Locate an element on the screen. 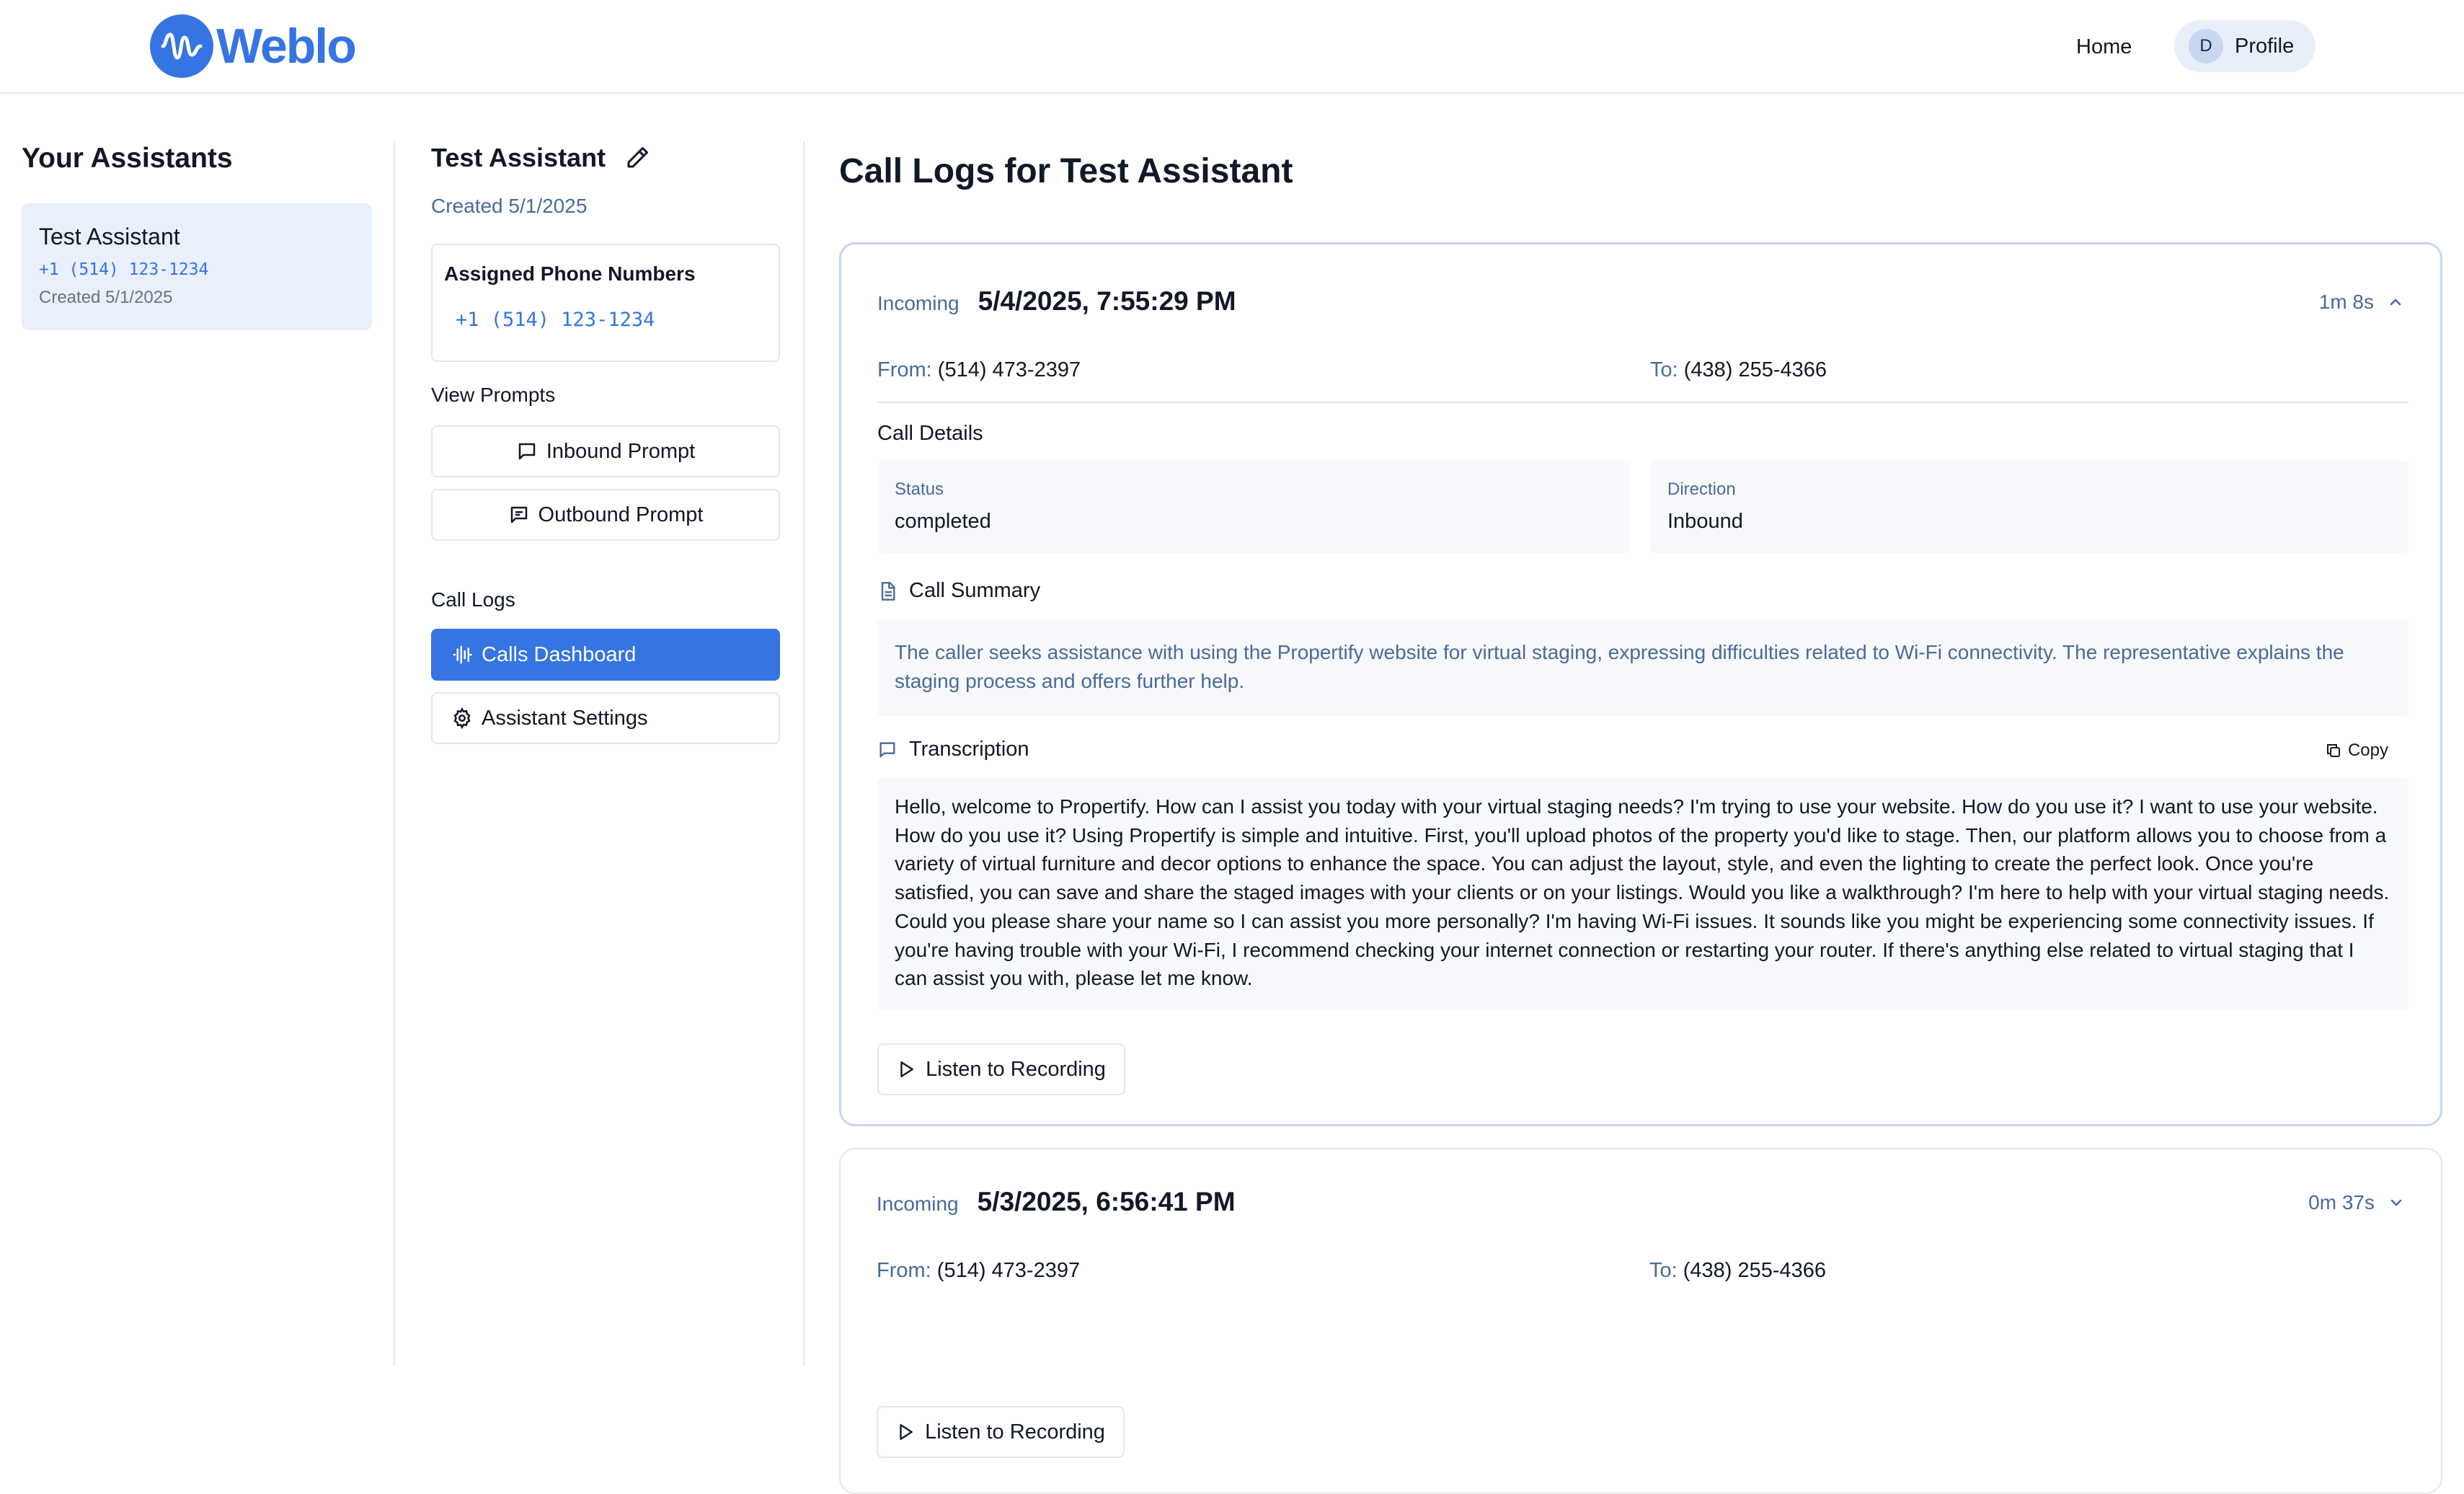 Image resolution: width=2464 pixels, height=1494 pixels. call-log-header: Incoming 5/4/2025, 7:55:29 PM is located at coordinates (1056, 301).